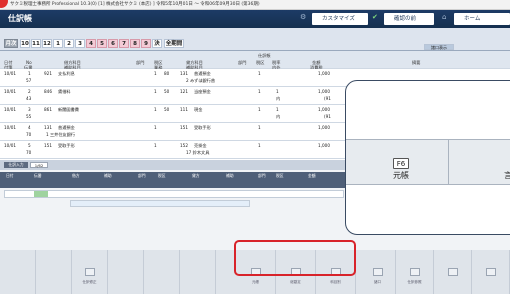 This screenshot has height=294, width=510. What do you see at coordinates (264, 55) in the screenshot?
I see `header-top-label: 仕訳帳` at bounding box center [264, 55].